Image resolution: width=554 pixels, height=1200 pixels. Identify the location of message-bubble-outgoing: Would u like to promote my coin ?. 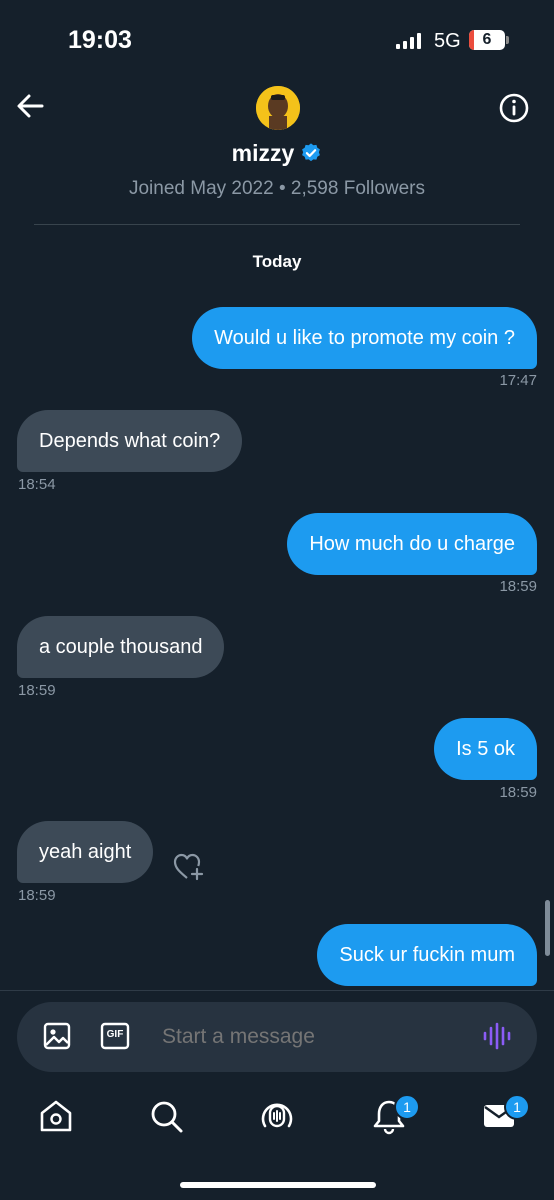
(364, 338).